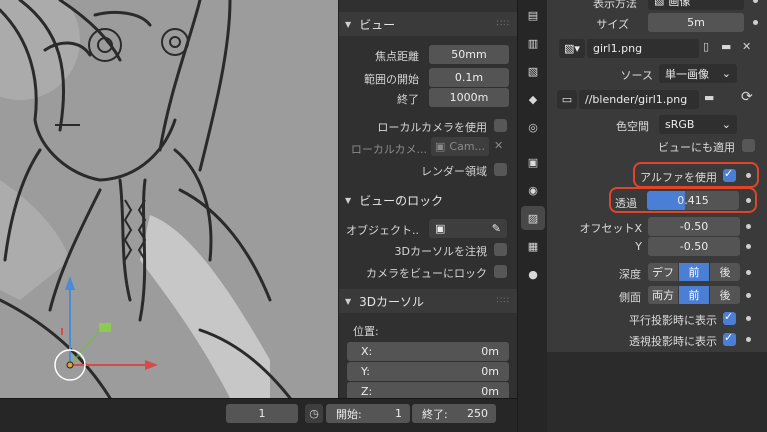  I want to click on use-alpha-label: アルファを使用, so click(678, 177).